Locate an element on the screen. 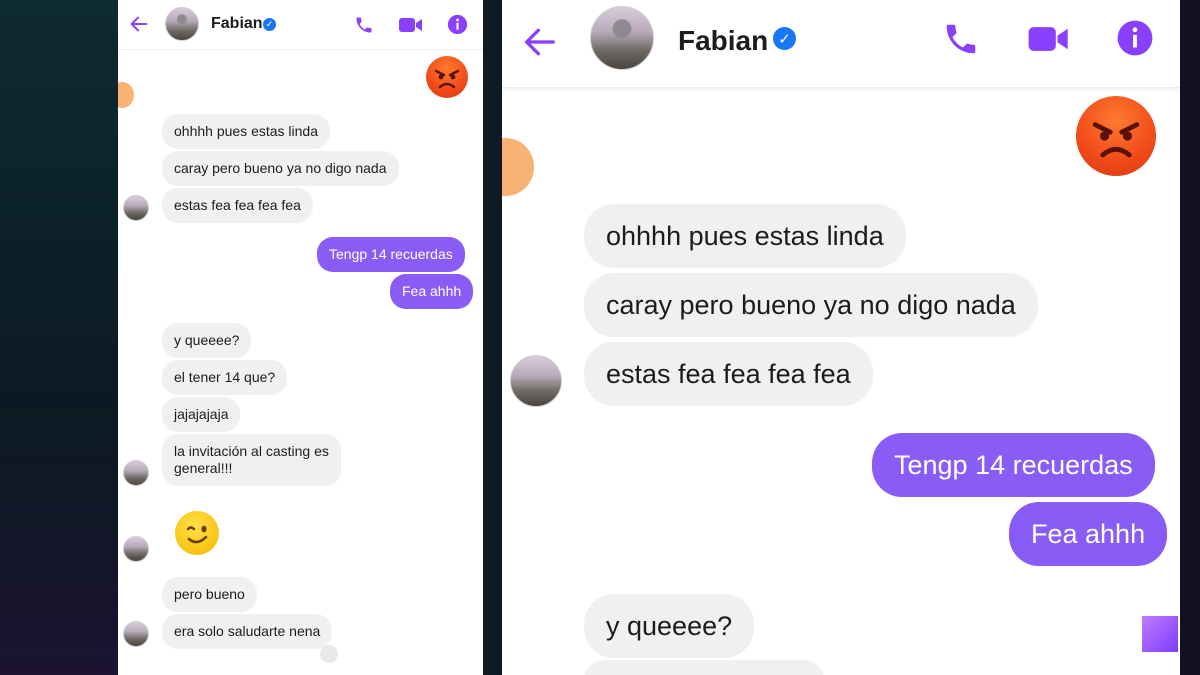 The width and height of the screenshot is (1200, 675). message-bubble: la invitación al casting es general!!! is located at coordinates (251, 460).